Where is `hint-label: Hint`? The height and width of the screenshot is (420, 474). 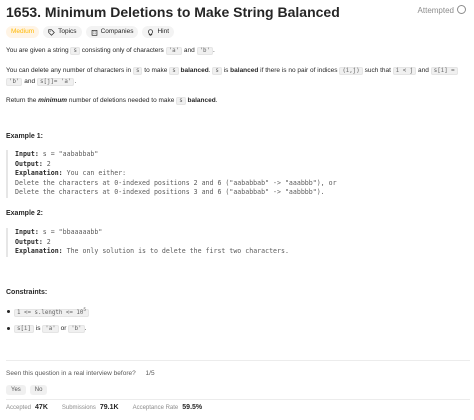
hint-label: Hint is located at coordinates (163, 31).